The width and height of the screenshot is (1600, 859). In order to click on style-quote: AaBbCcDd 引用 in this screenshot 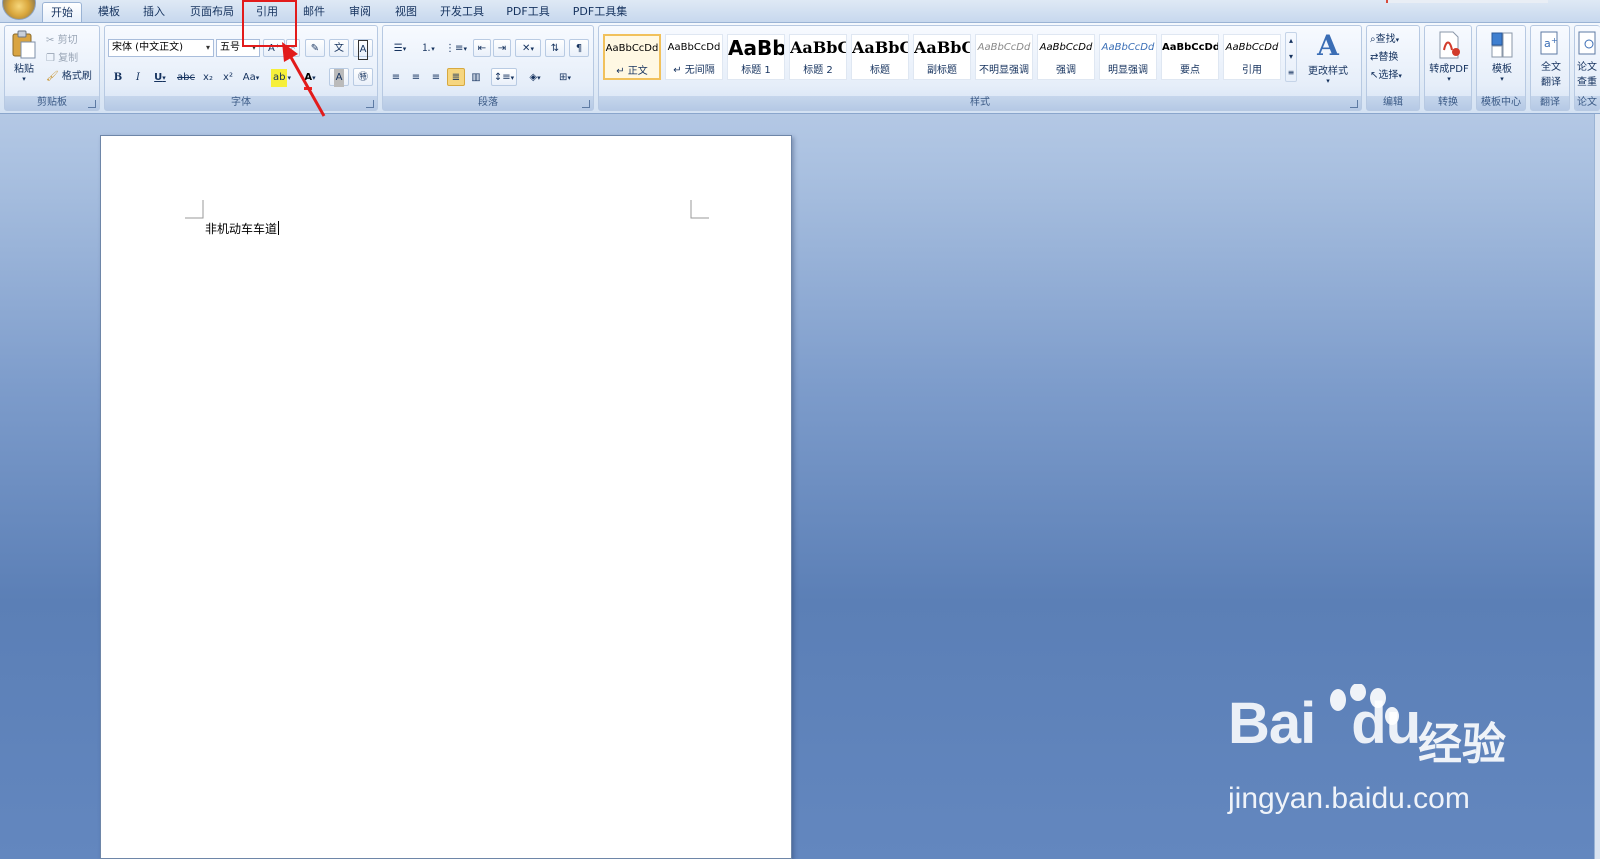, I will do `click(1252, 57)`.